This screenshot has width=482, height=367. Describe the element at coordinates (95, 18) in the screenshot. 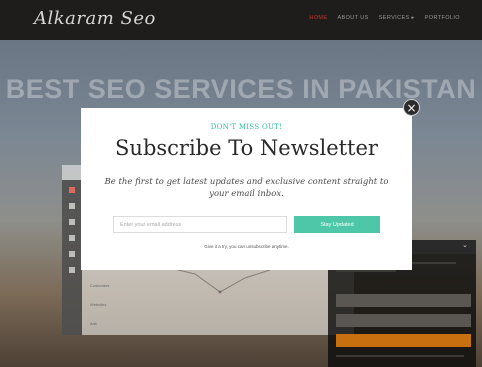

I see `site-logo: Alkaram Seo` at that location.